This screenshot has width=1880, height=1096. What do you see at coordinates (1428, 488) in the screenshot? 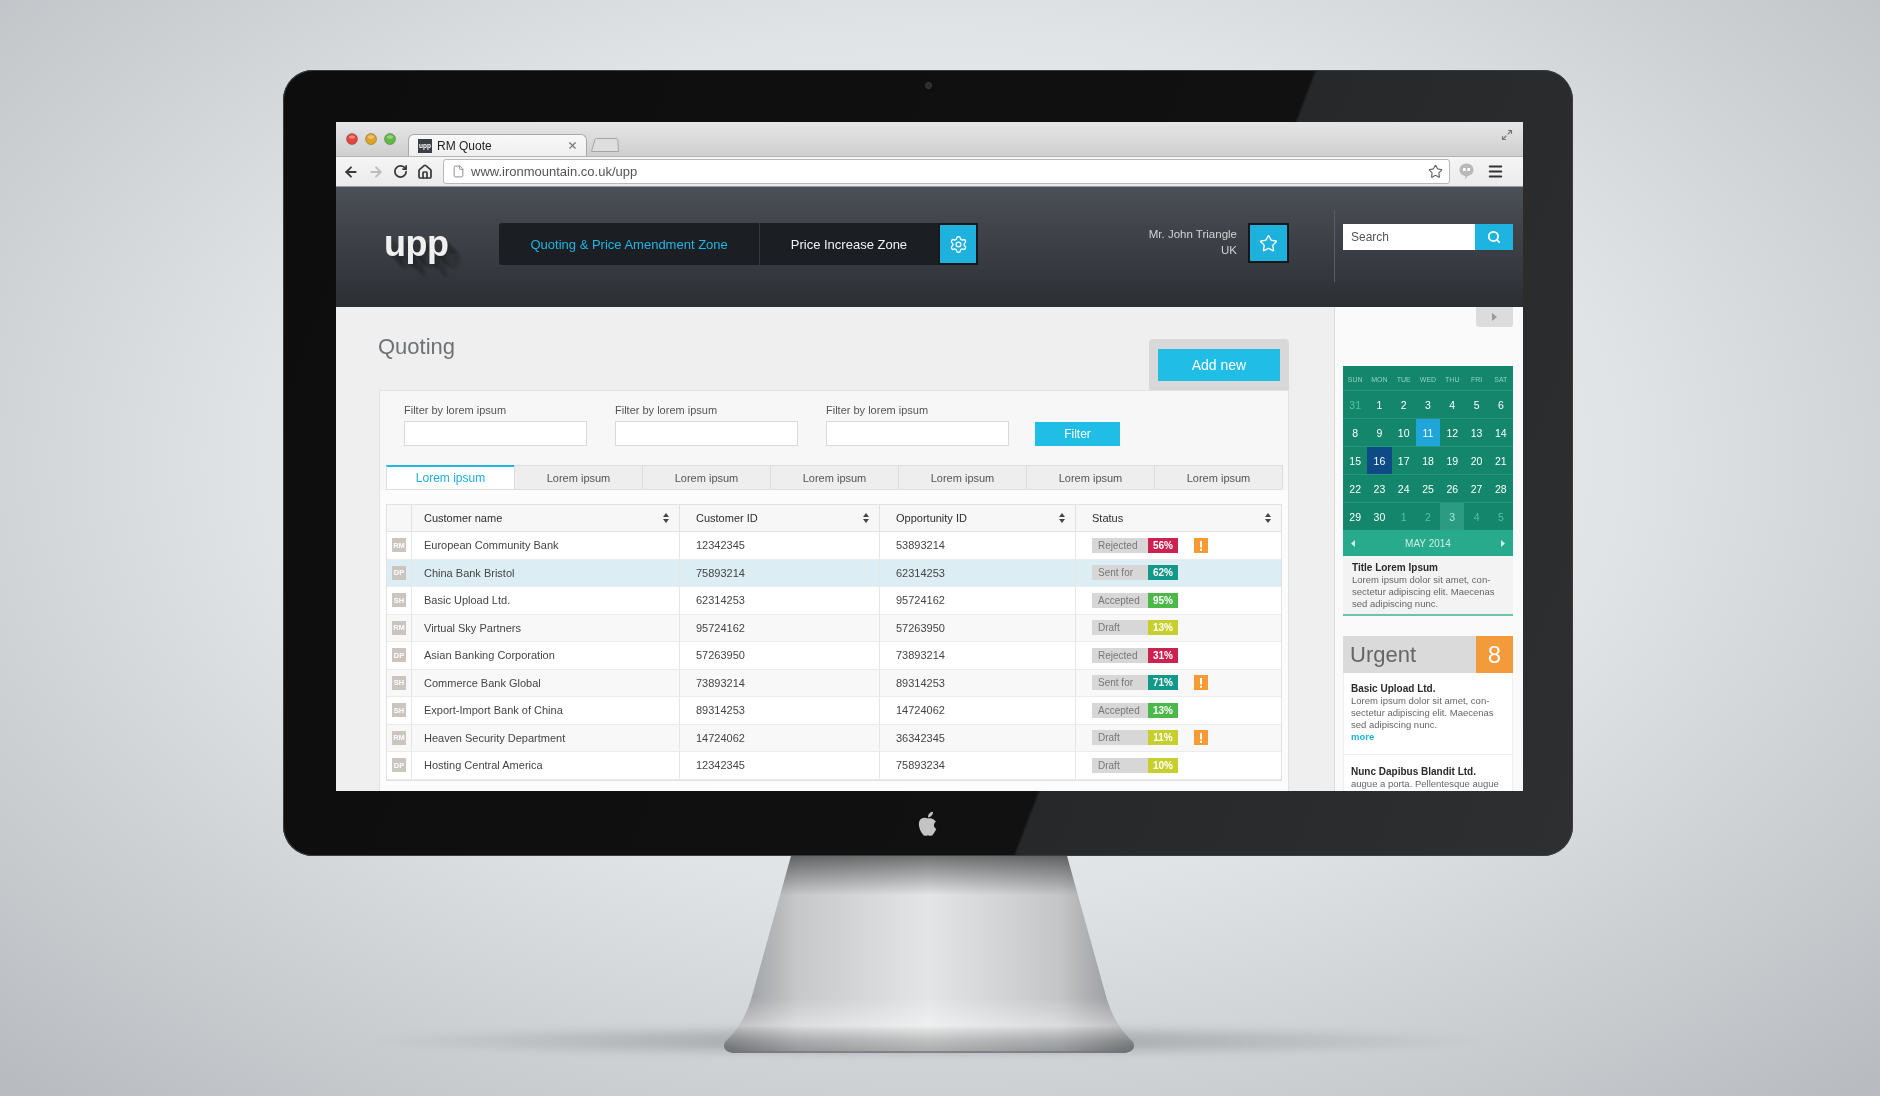
I see `calendar-day: 25` at bounding box center [1428, 488].